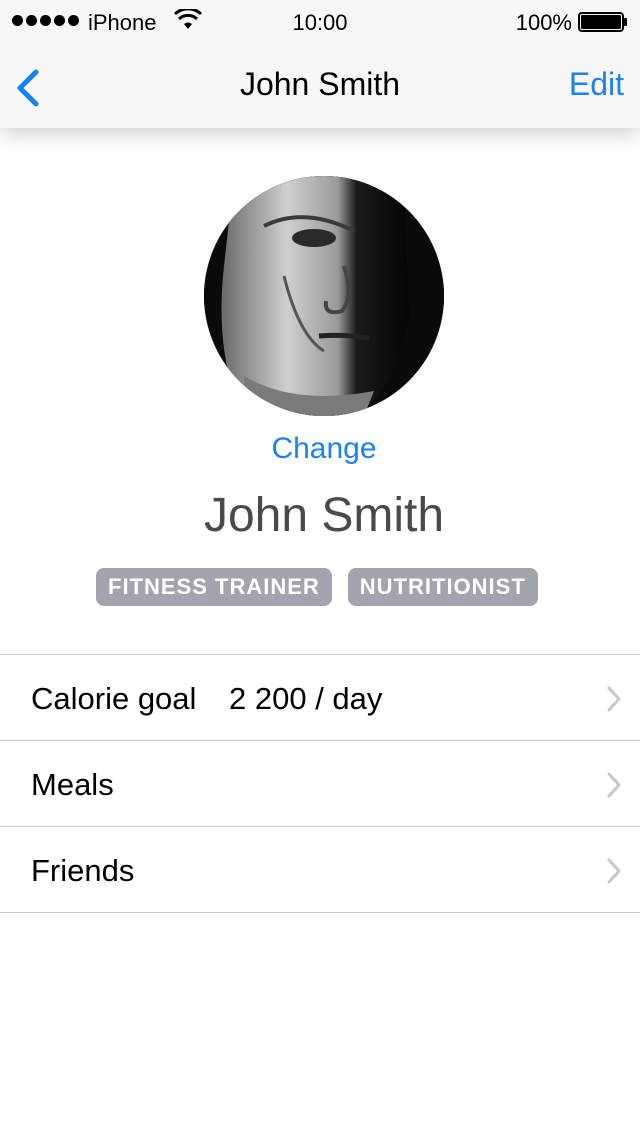  Describe the element at coordinates (596, 84) in the screenshot. I see `edit-button: Edit` at that location.